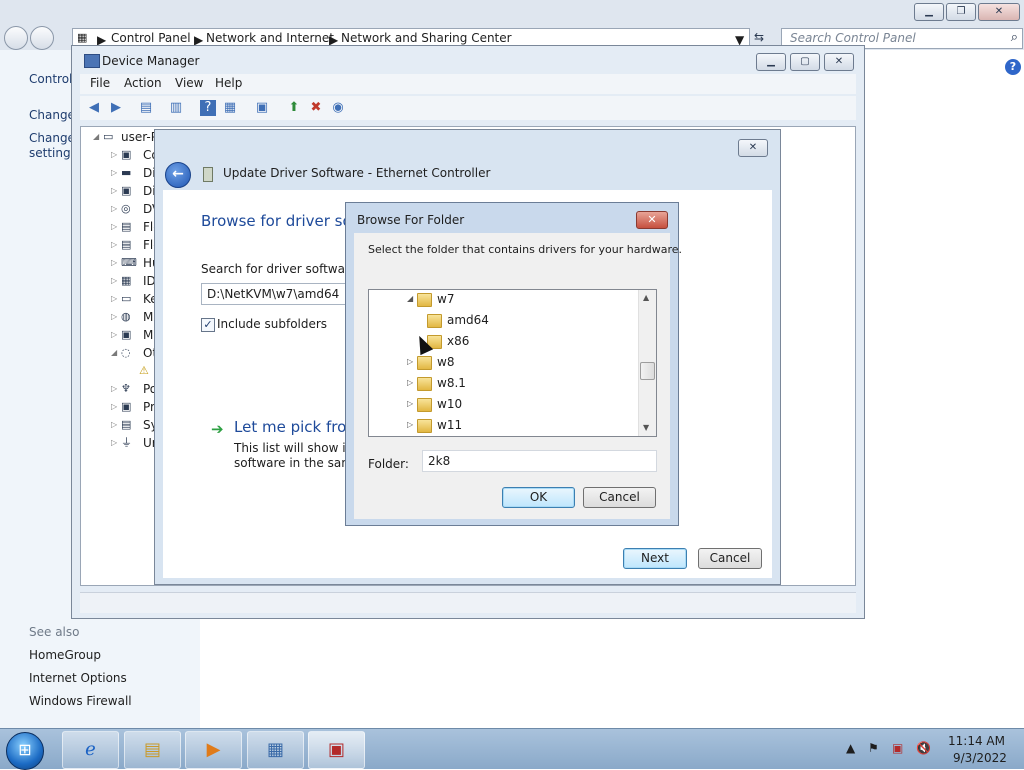 The height and width of the screenshot is (770, 1024). Describe the element at coordinates (128, 138) in the screenshot. I see `tree-root: ◢ ▭ user-P` at that location.